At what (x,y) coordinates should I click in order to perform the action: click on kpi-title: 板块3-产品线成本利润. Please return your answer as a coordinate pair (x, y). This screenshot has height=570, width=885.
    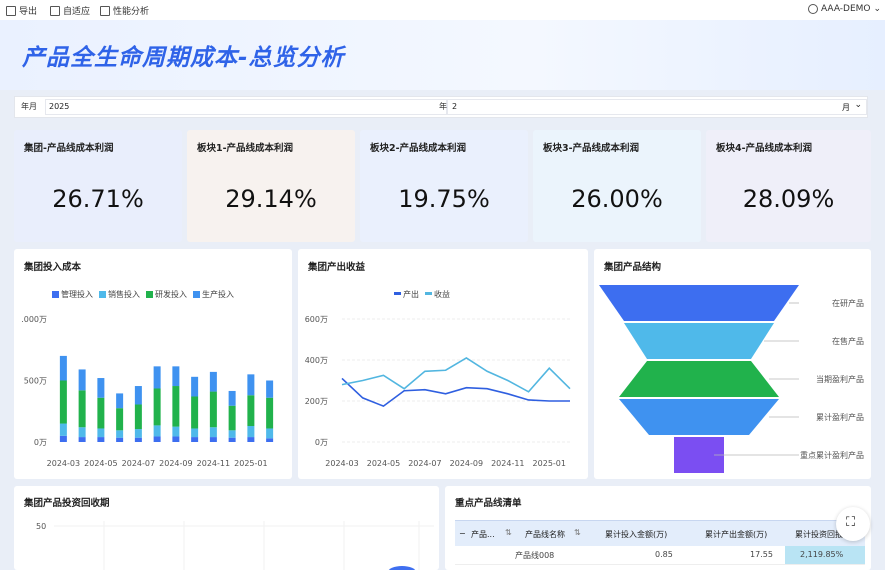
    Looking at the image, I should click on (591, 148).